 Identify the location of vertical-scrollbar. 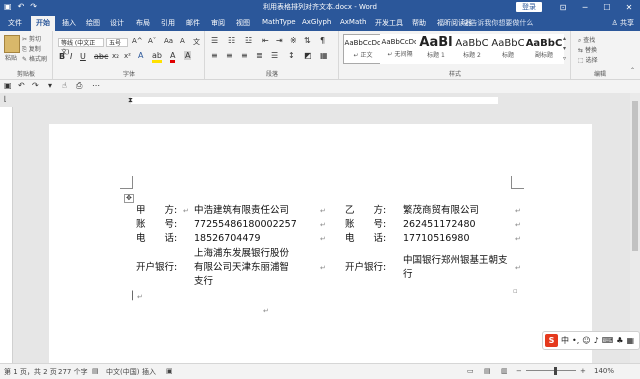
(635, 228).